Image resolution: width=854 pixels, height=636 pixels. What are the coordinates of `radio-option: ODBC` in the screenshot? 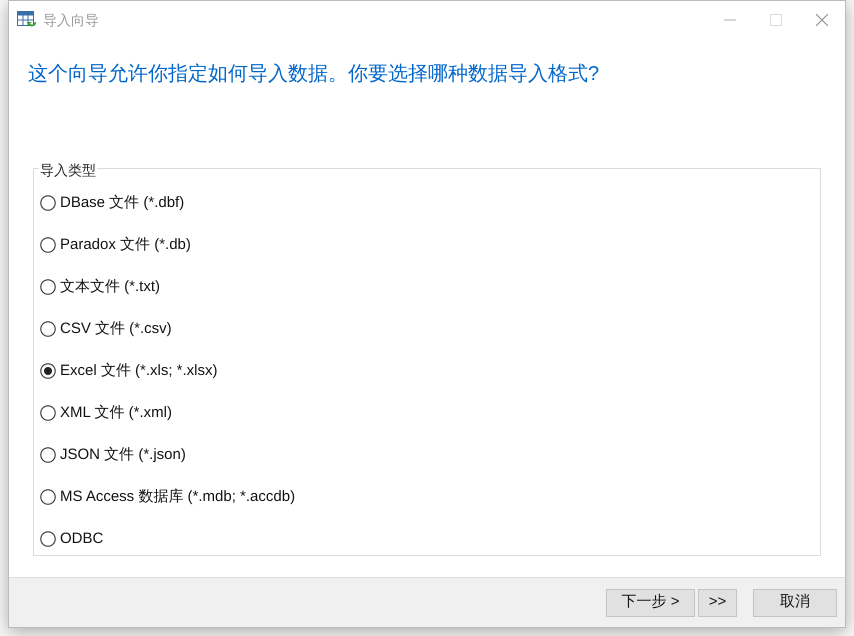 It's located at (168, 539).